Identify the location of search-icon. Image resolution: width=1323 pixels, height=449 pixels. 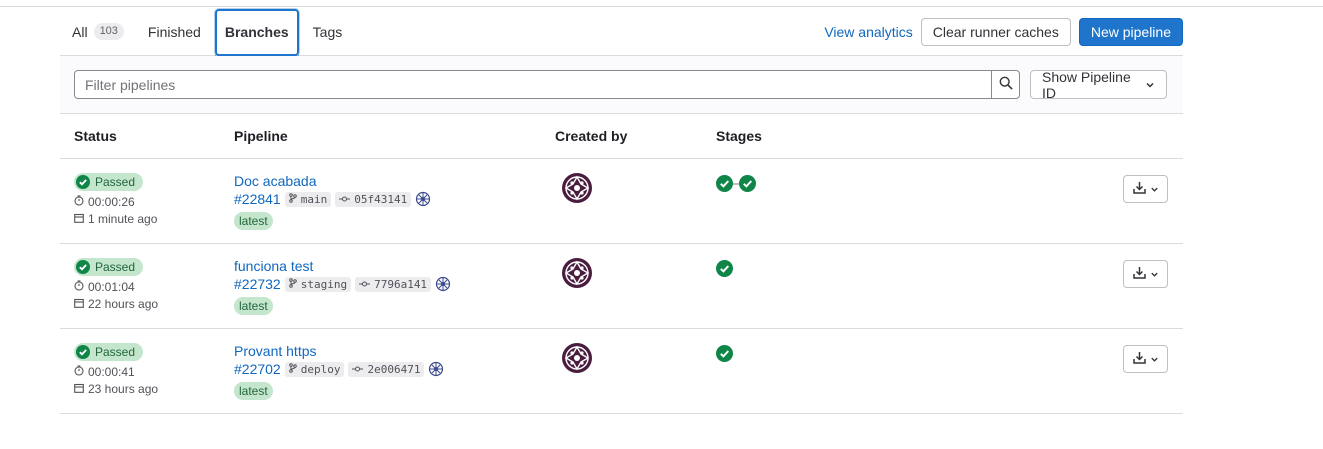
(1006, 84).